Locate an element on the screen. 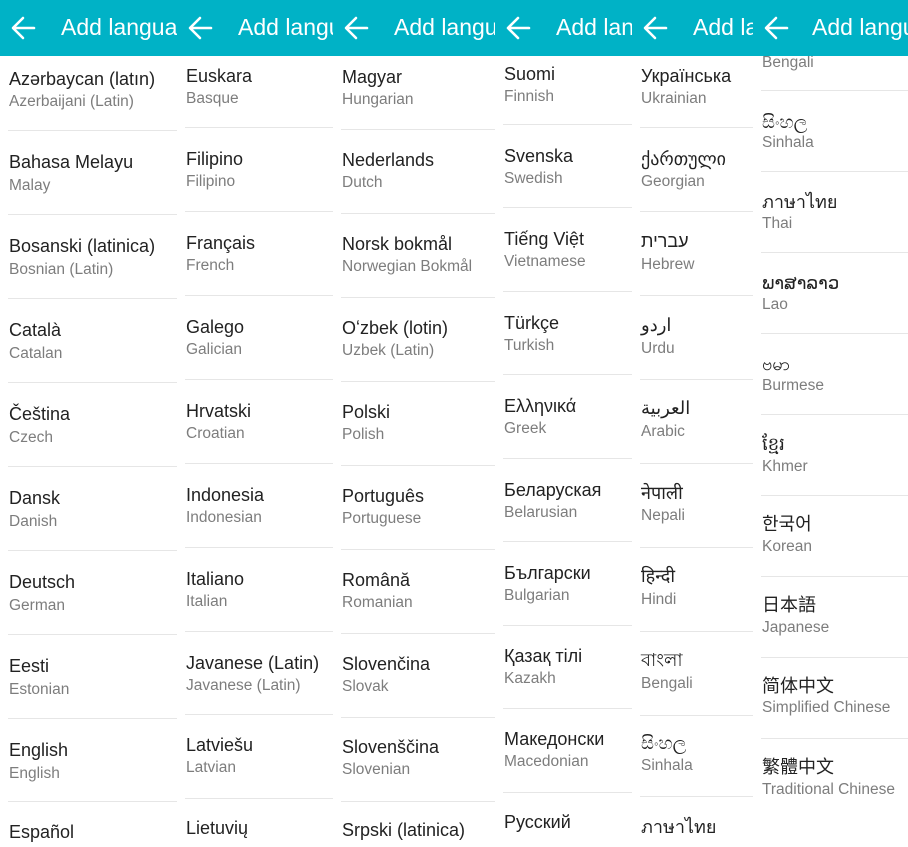  language-item: Srpski (latinica) is located at coordinates (414, 824).